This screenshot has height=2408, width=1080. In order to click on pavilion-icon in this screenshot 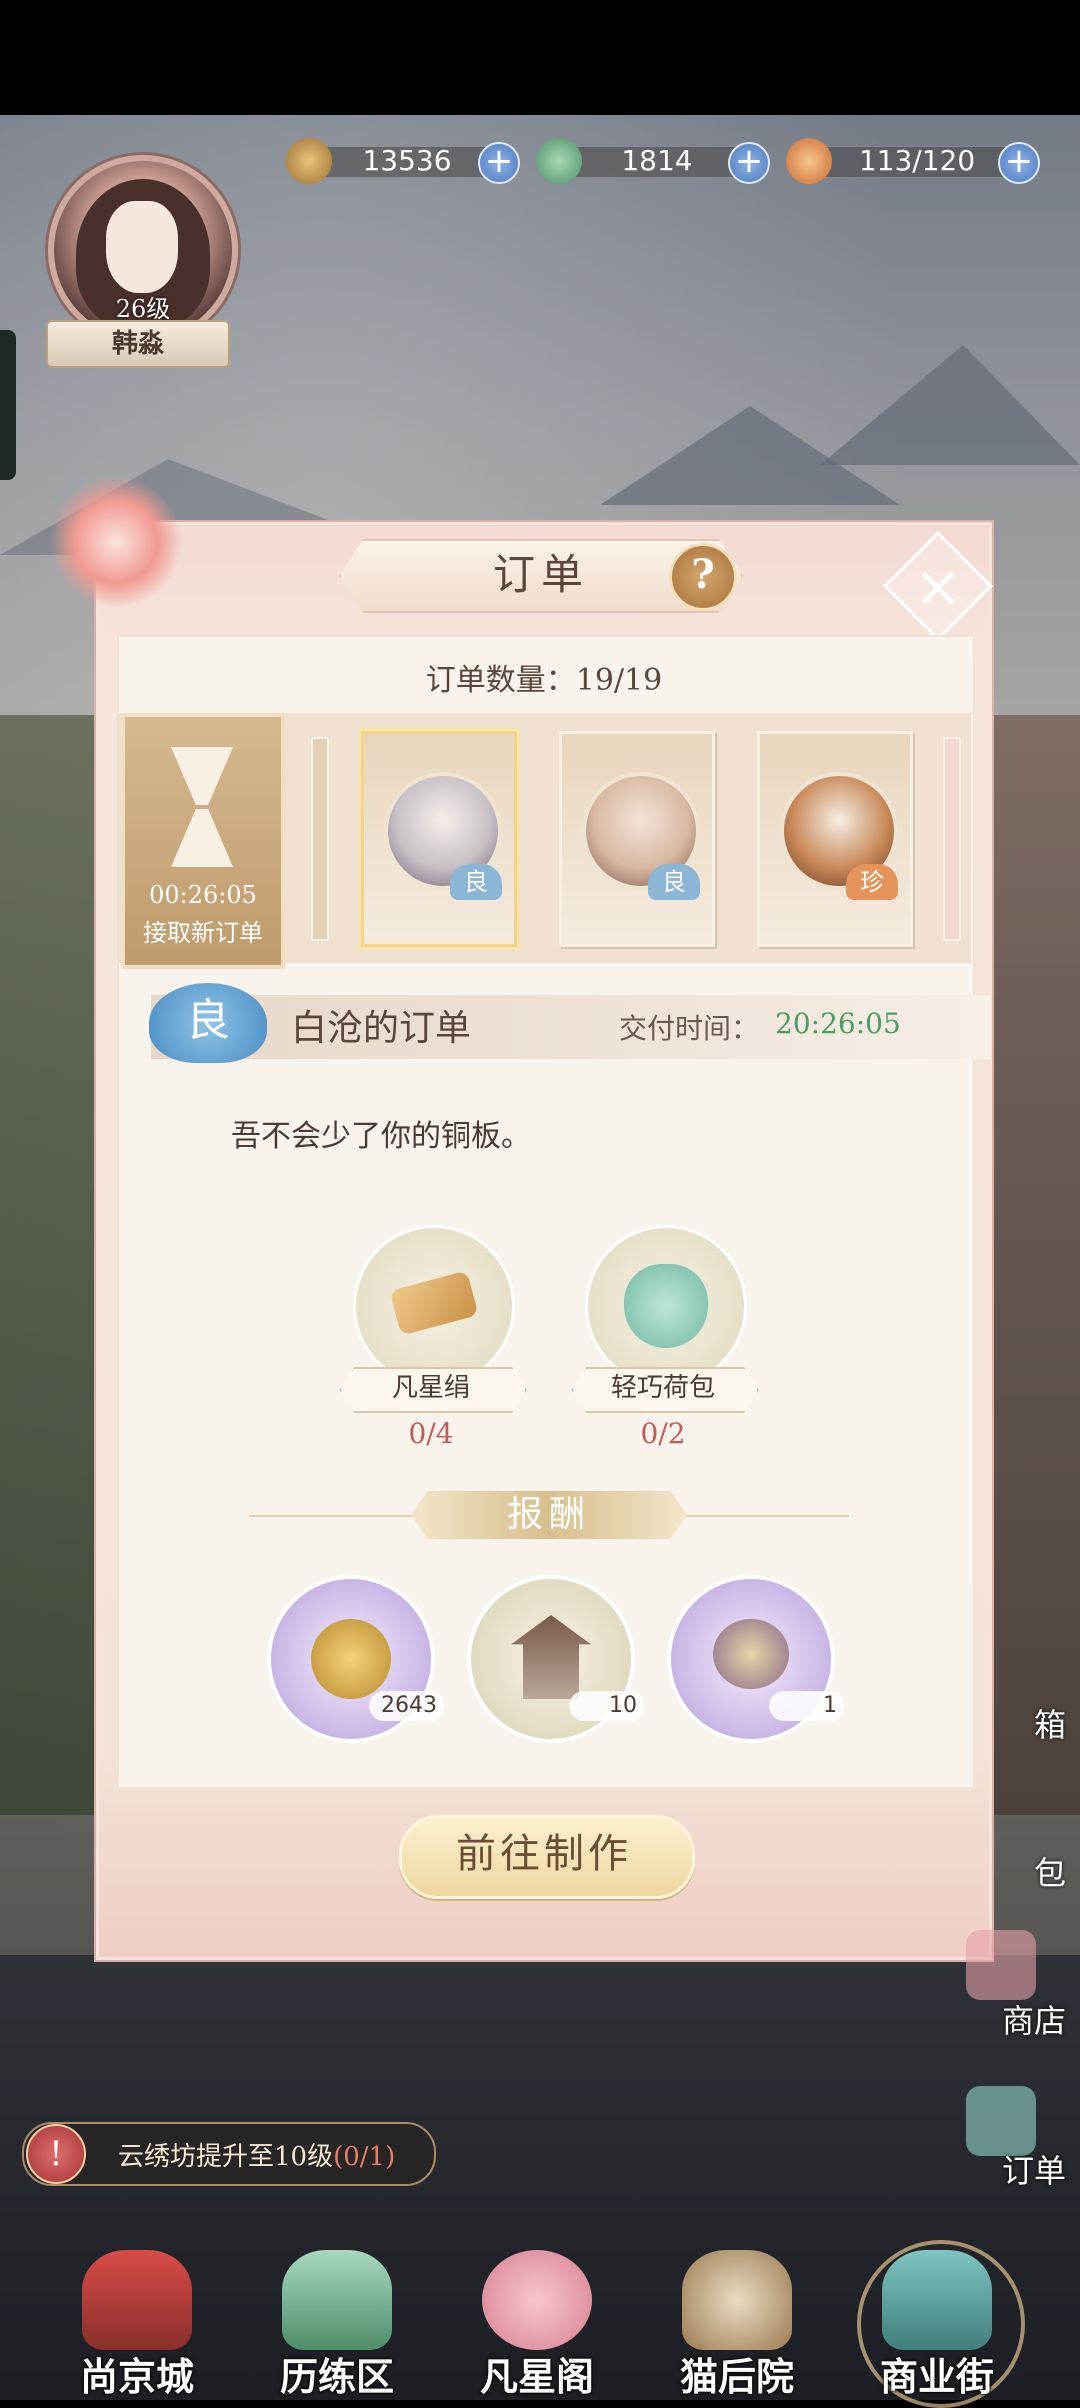, I will do `click(551, 1657)`.